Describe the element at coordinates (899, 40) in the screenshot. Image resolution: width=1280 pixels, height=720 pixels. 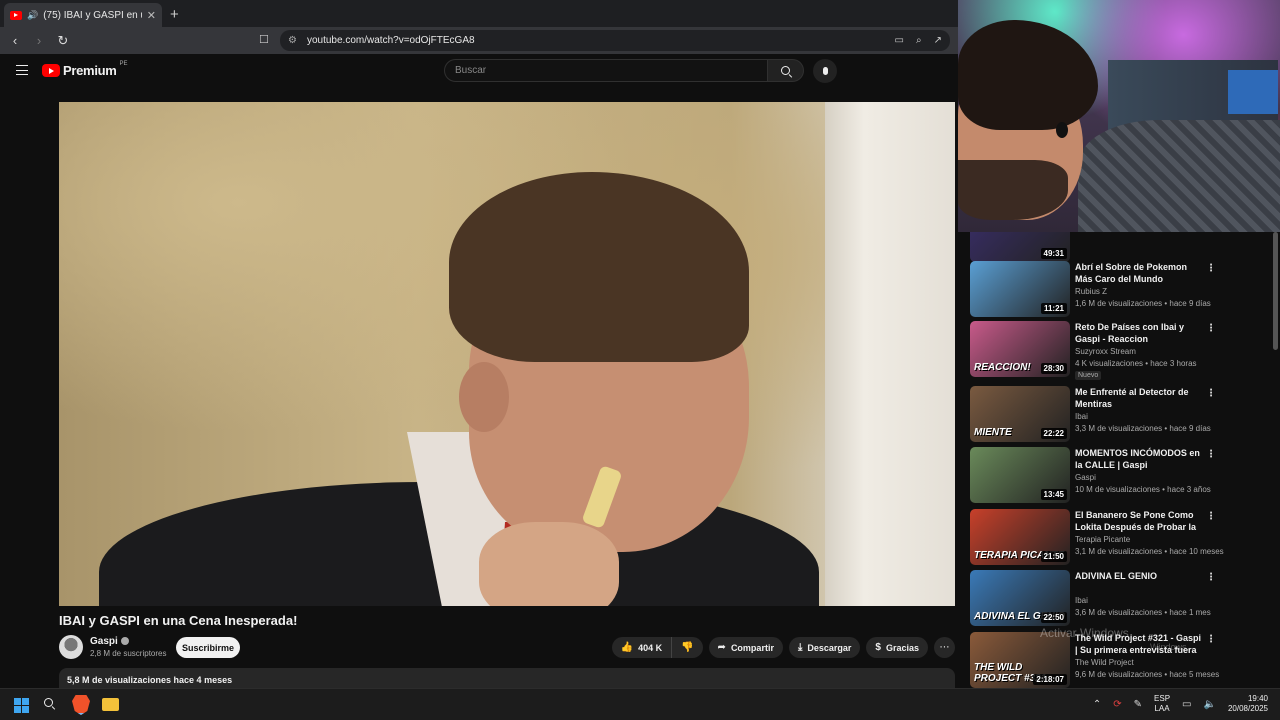
I see `cast-icon: ▭` at that location.